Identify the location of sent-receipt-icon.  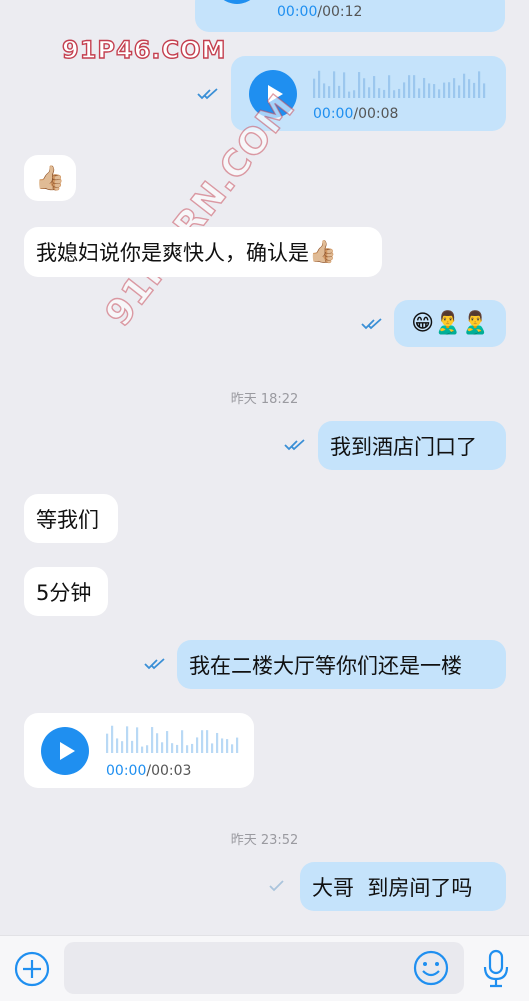
(276, 886).